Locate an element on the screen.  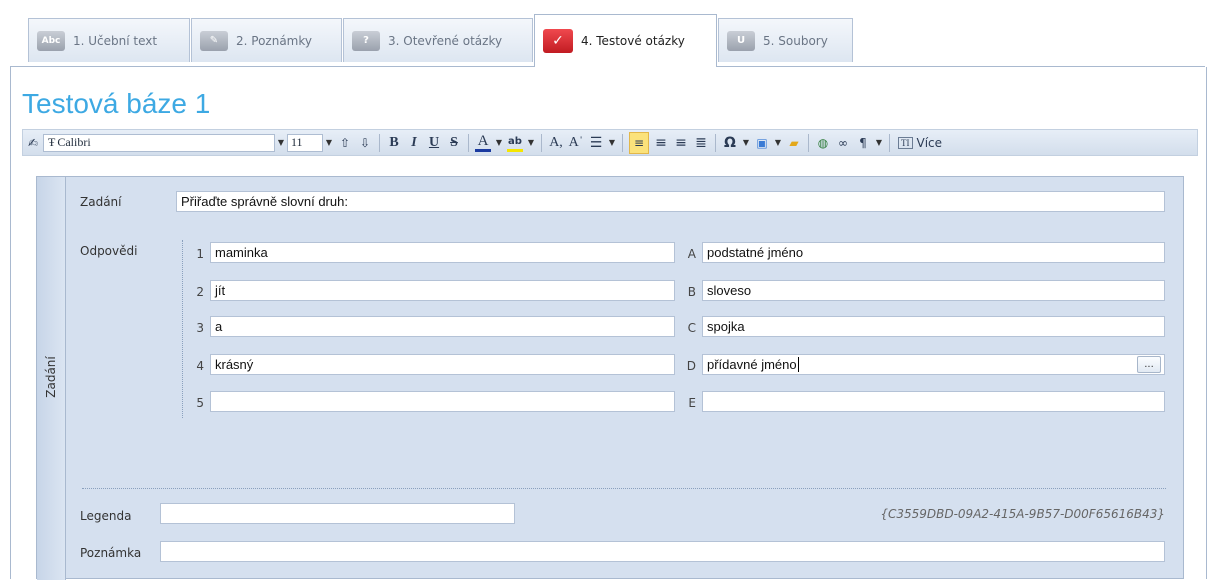
superscript-icon: Aˈ is located at coordinates (576, 143).